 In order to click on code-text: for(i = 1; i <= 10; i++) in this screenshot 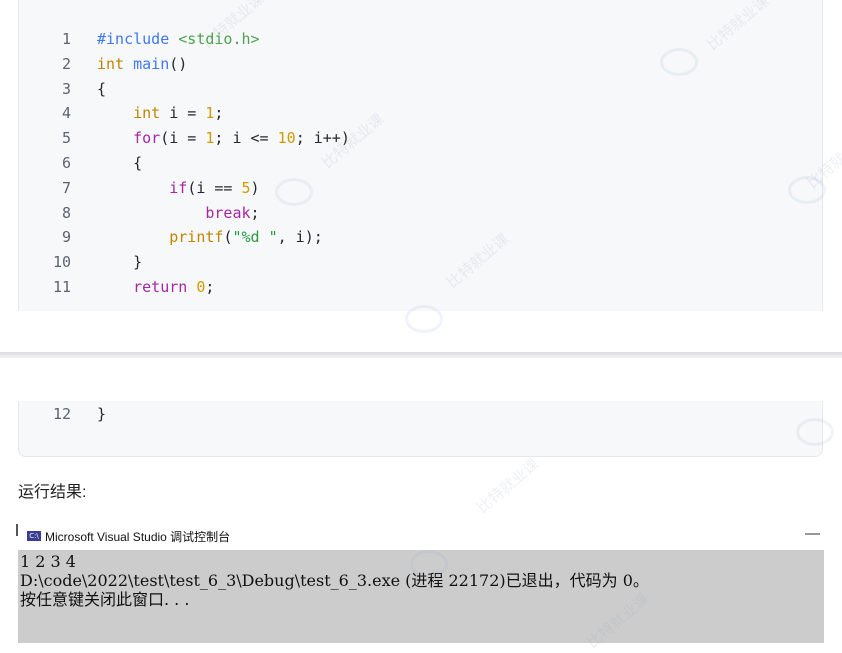, I will do `click(241, 138)`.